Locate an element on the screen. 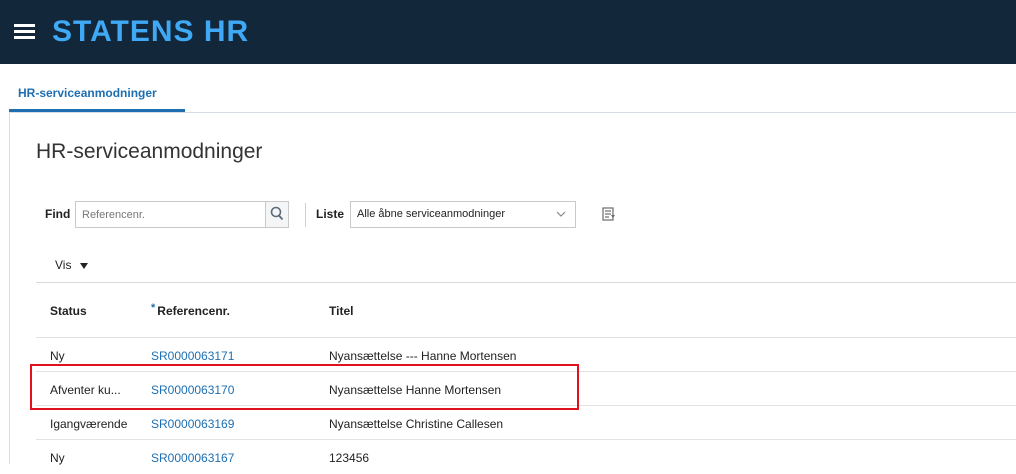  table-row: Ny SR0000063167 123456 is located at coordinates (526, 456).